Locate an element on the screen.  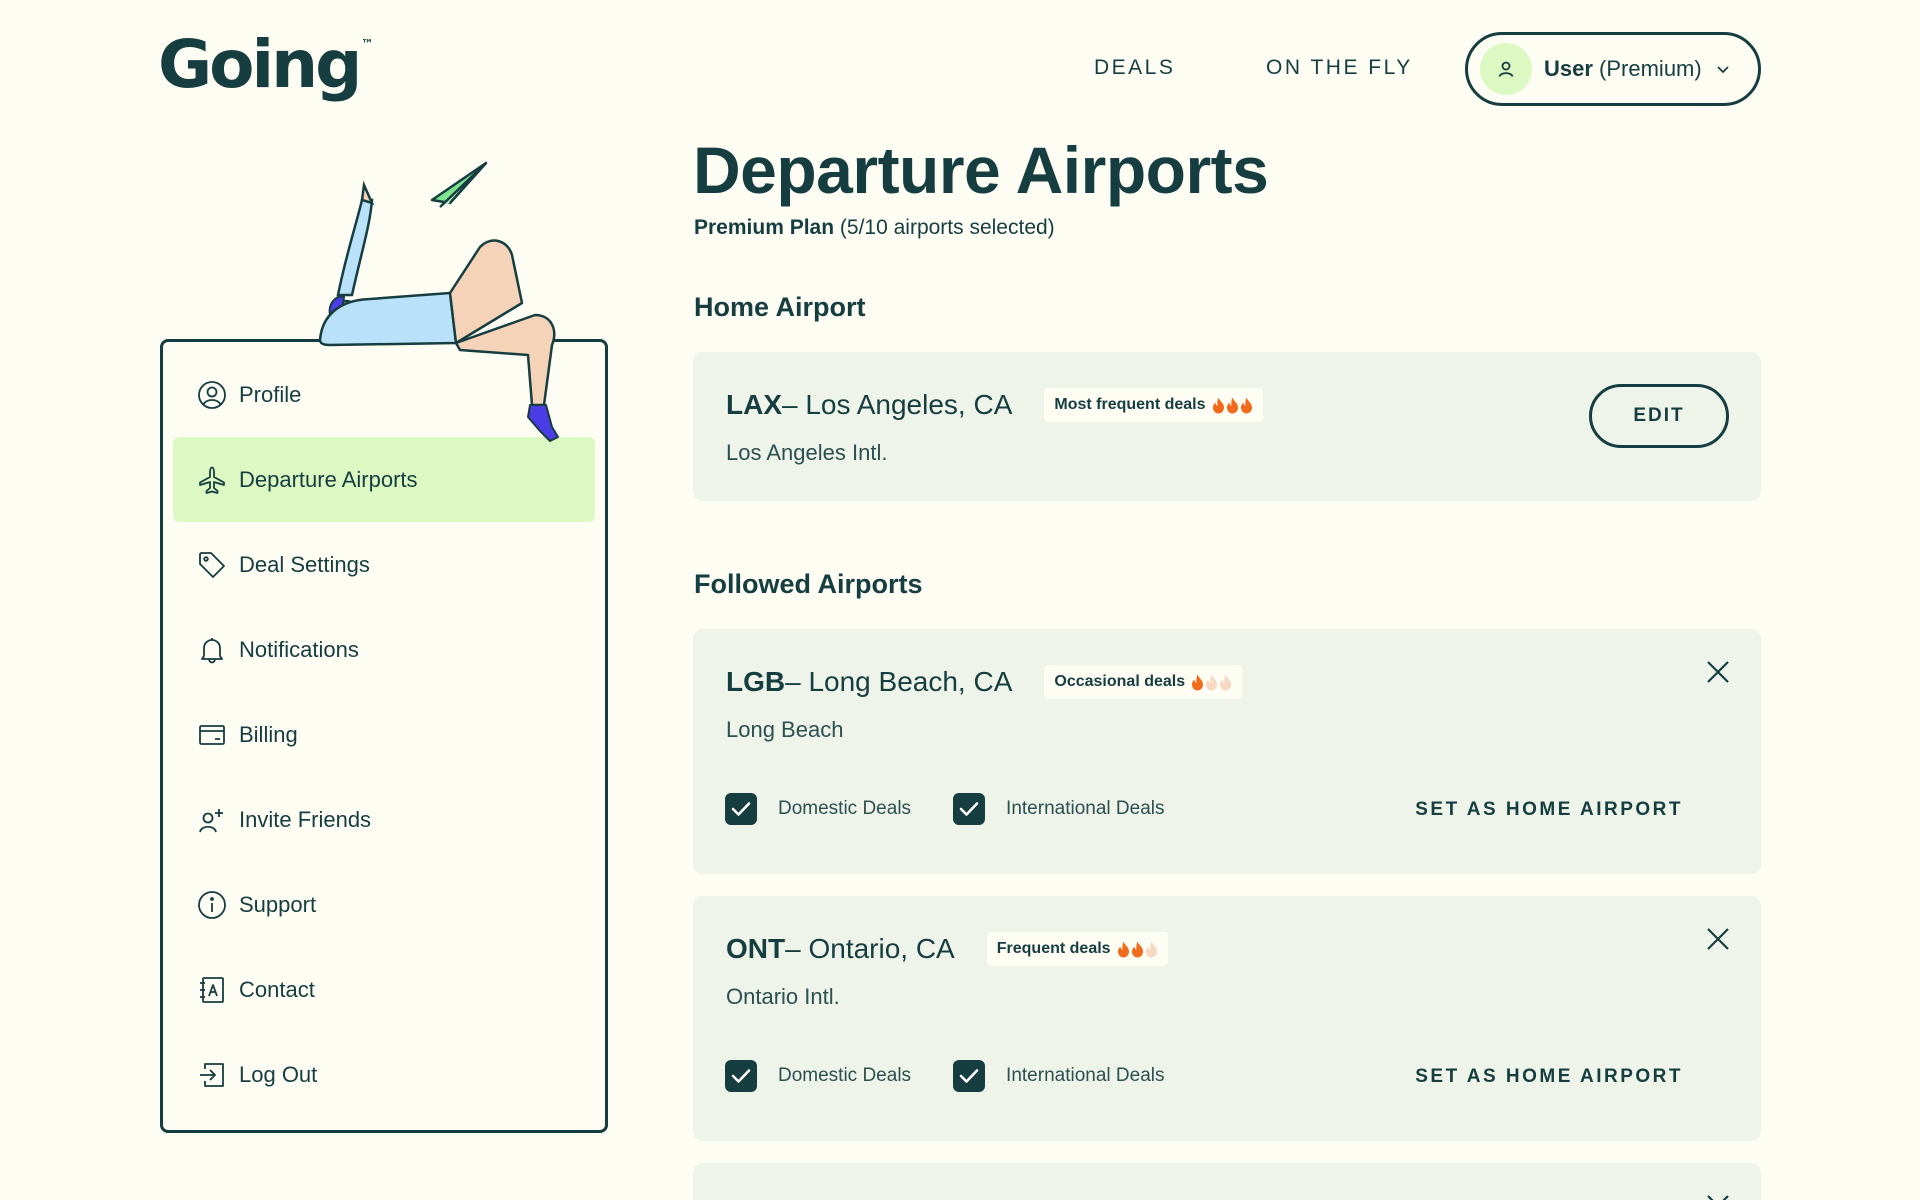
sidebar-item-invite-friends: Invite Friends is located at coordinates (384, 819).